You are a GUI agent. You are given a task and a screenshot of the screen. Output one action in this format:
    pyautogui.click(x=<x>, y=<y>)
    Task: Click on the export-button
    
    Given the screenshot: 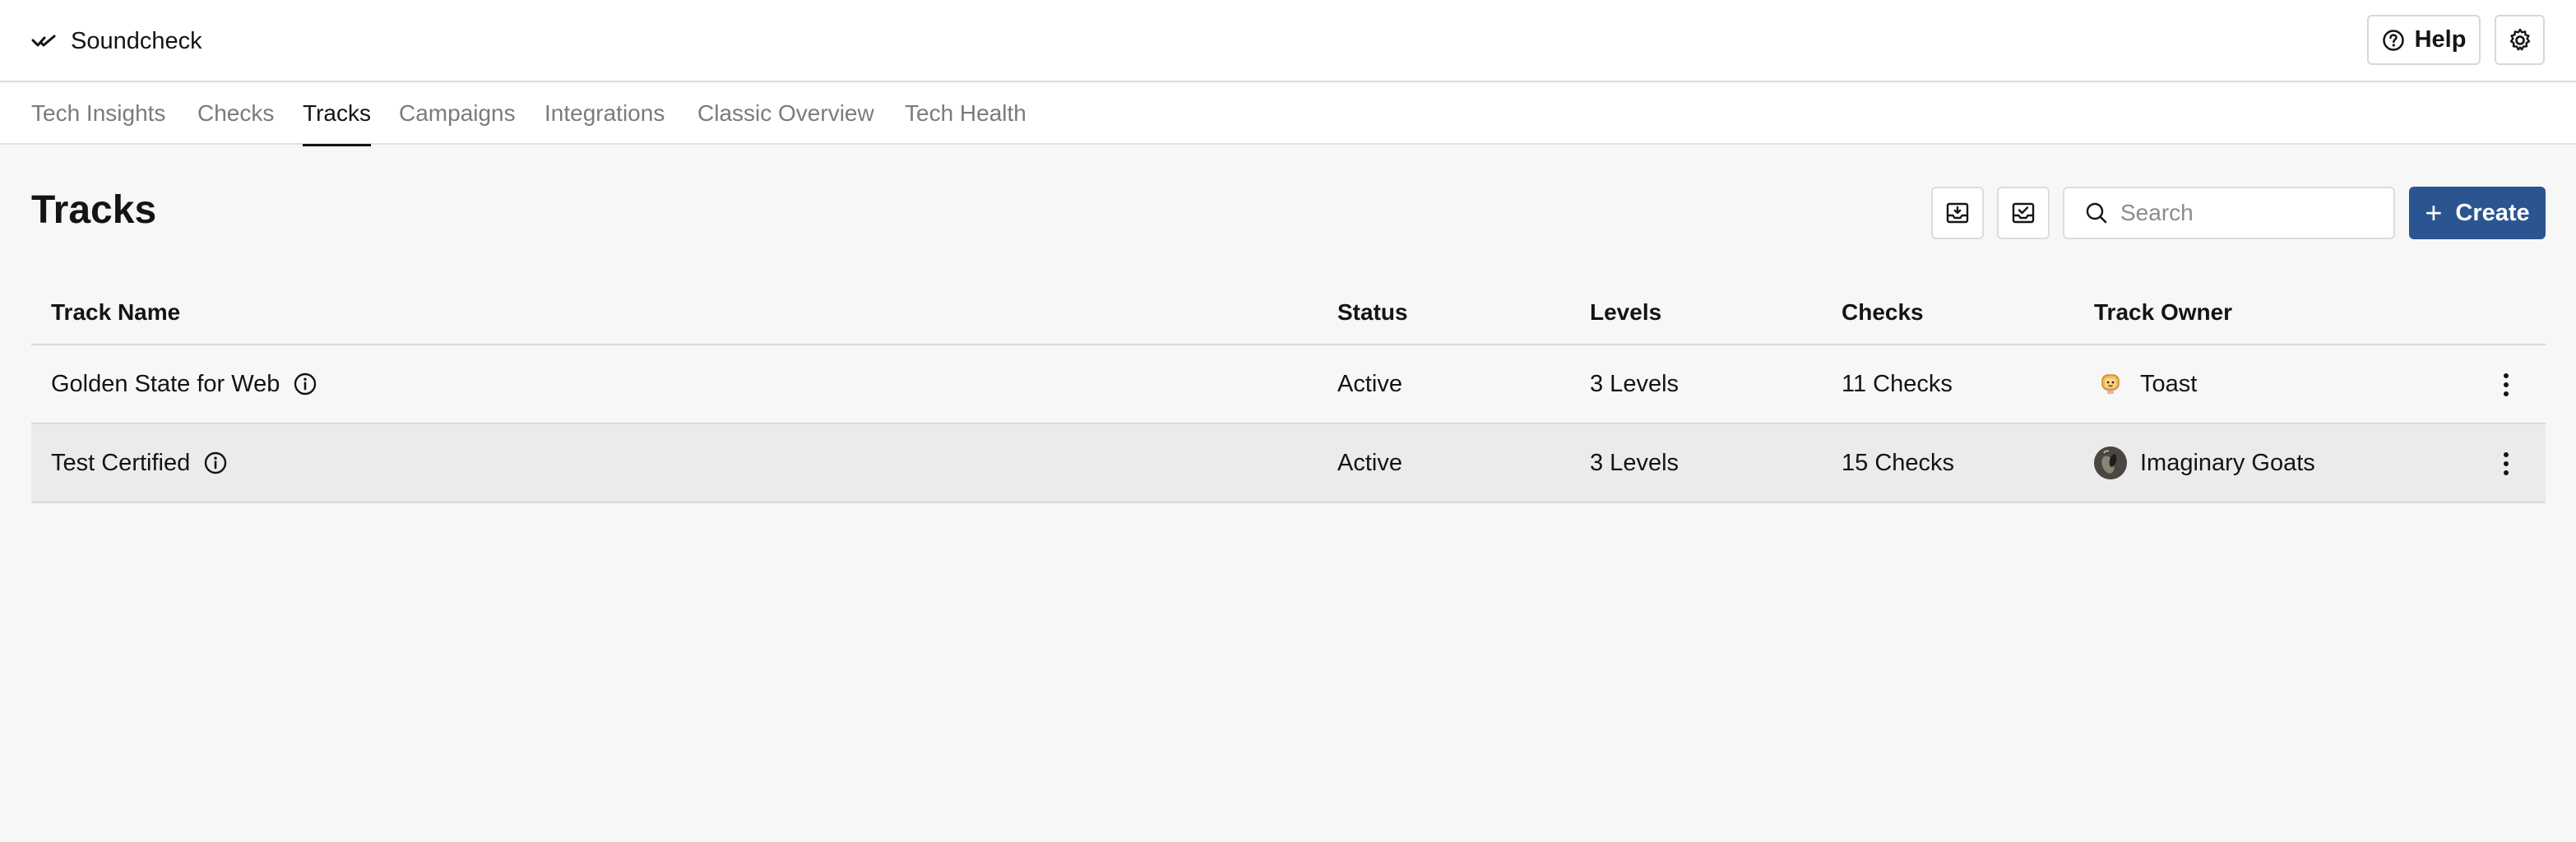 What is the action you would take?
    pyautogui.click(x=2024, y=213)
    